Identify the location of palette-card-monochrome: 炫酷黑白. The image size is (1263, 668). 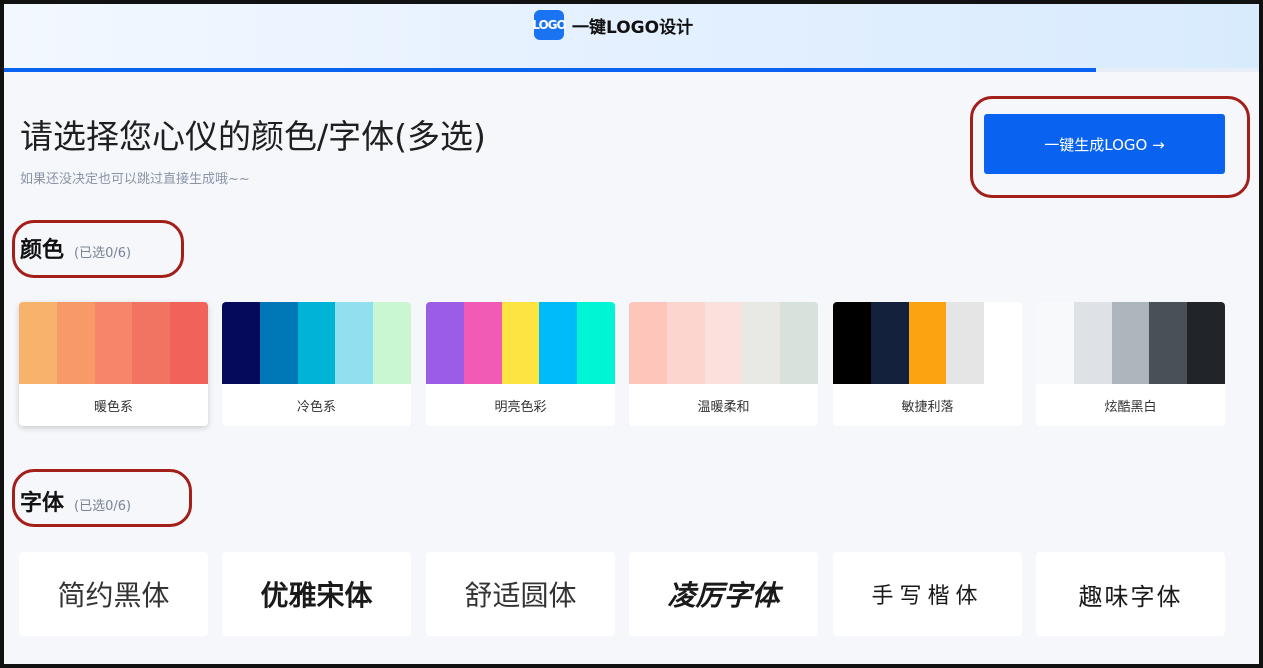
(1130, 364).